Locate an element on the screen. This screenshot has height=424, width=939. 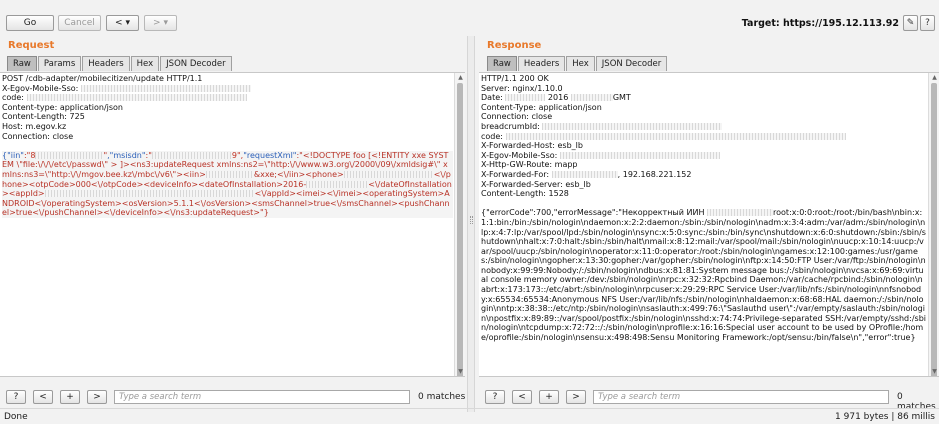
request-title: Request is located at coordinates (31, 45).